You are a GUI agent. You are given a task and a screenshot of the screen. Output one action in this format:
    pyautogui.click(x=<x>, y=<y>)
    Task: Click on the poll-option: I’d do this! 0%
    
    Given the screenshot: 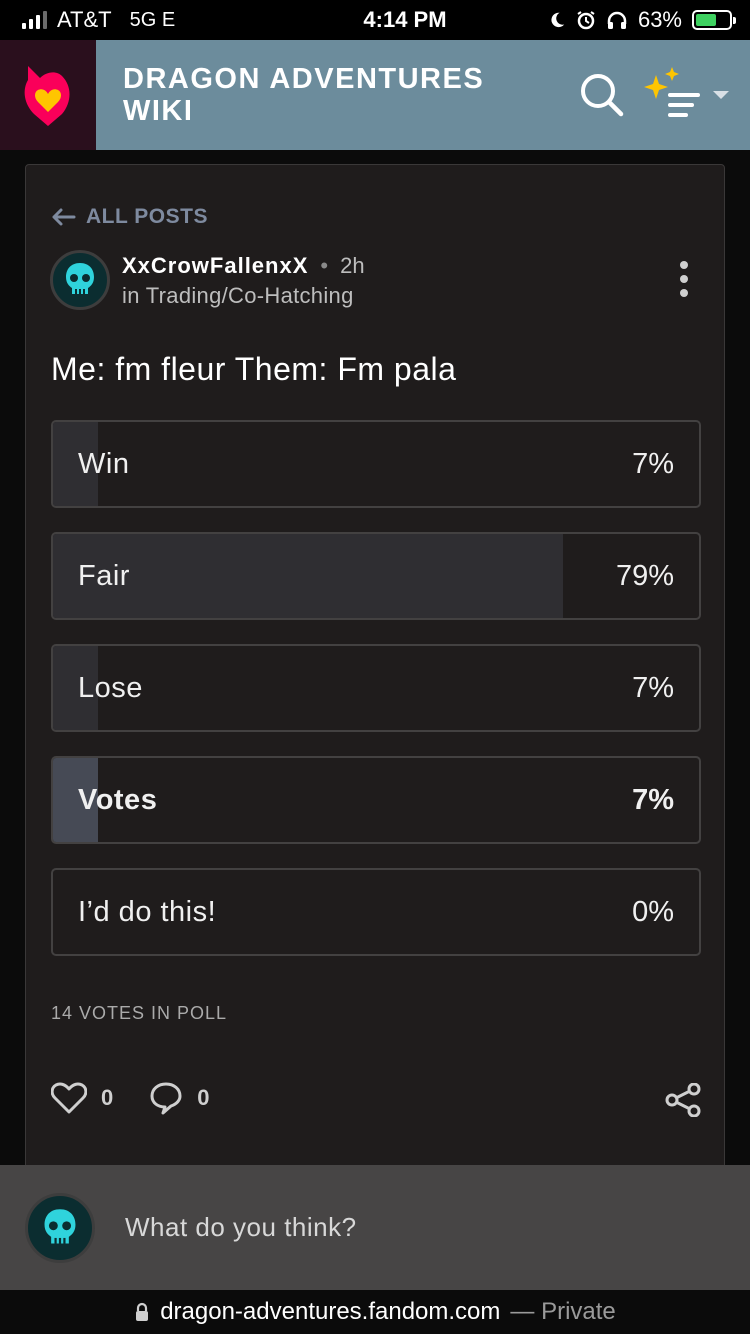 What is the action you would take?
    pyautogui.click(x=376, y=912)
    